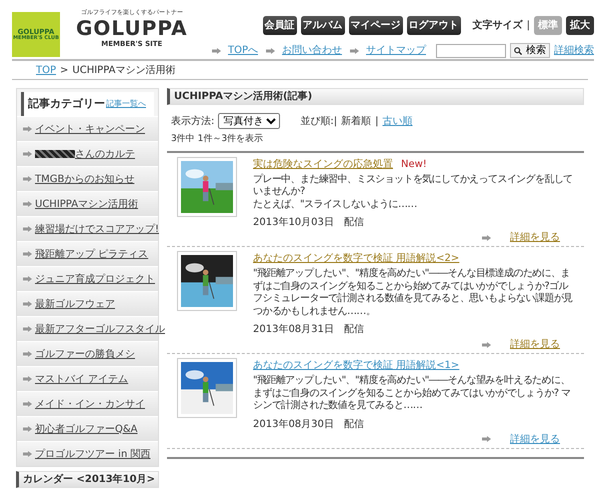 The width and height of the screenshot is (600, 493). I want to click on breadcrumb-current: UCHIPPAマシン活用術, so click(124, 71).